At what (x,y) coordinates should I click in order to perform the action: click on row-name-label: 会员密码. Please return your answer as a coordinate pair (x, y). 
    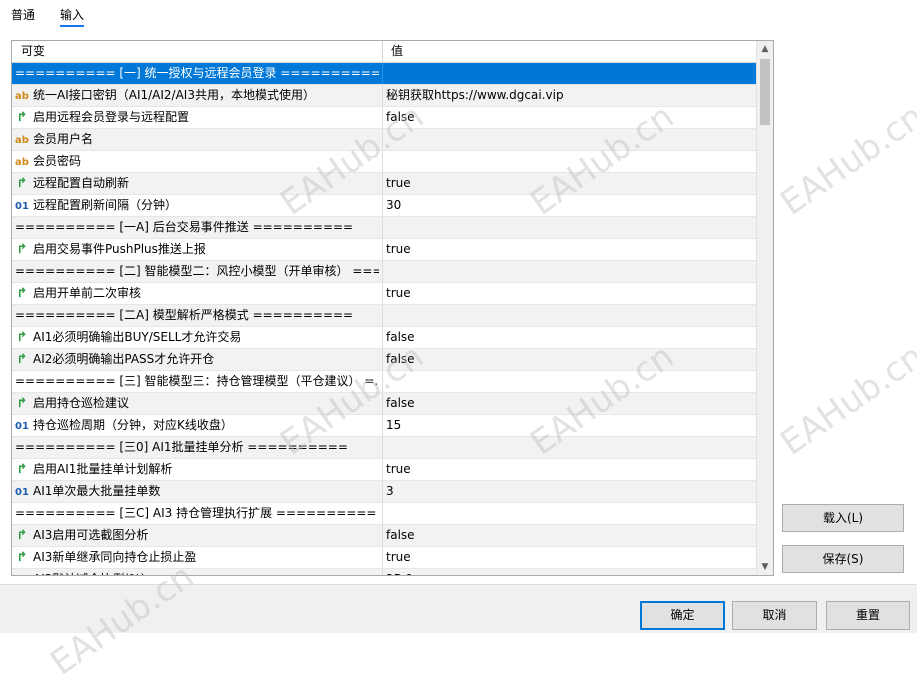
    Looking at the image, I should click on (57, 161).